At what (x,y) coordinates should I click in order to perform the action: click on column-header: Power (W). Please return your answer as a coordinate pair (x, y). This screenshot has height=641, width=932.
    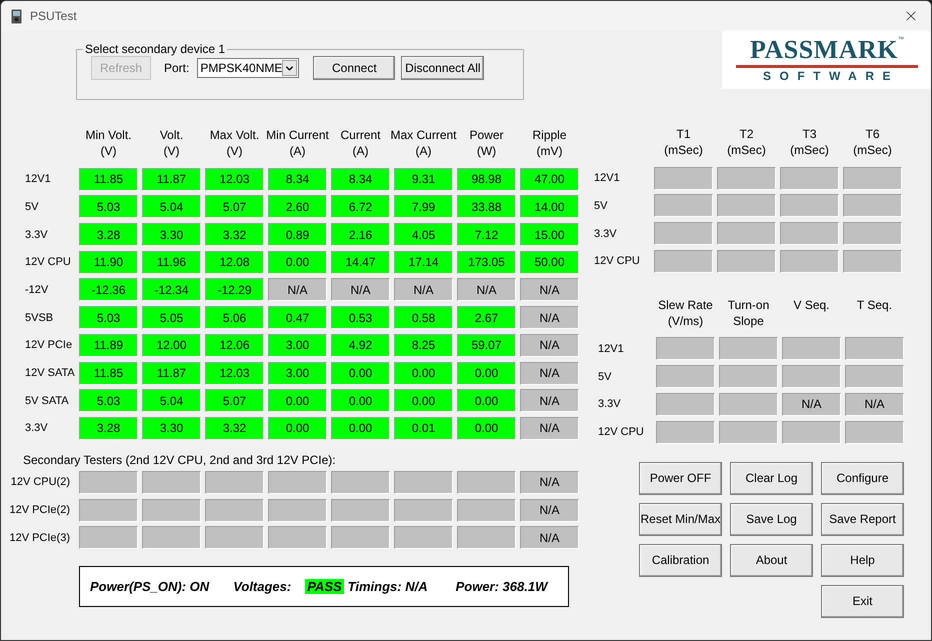
    Looking at the image, I should click on (486, 143).